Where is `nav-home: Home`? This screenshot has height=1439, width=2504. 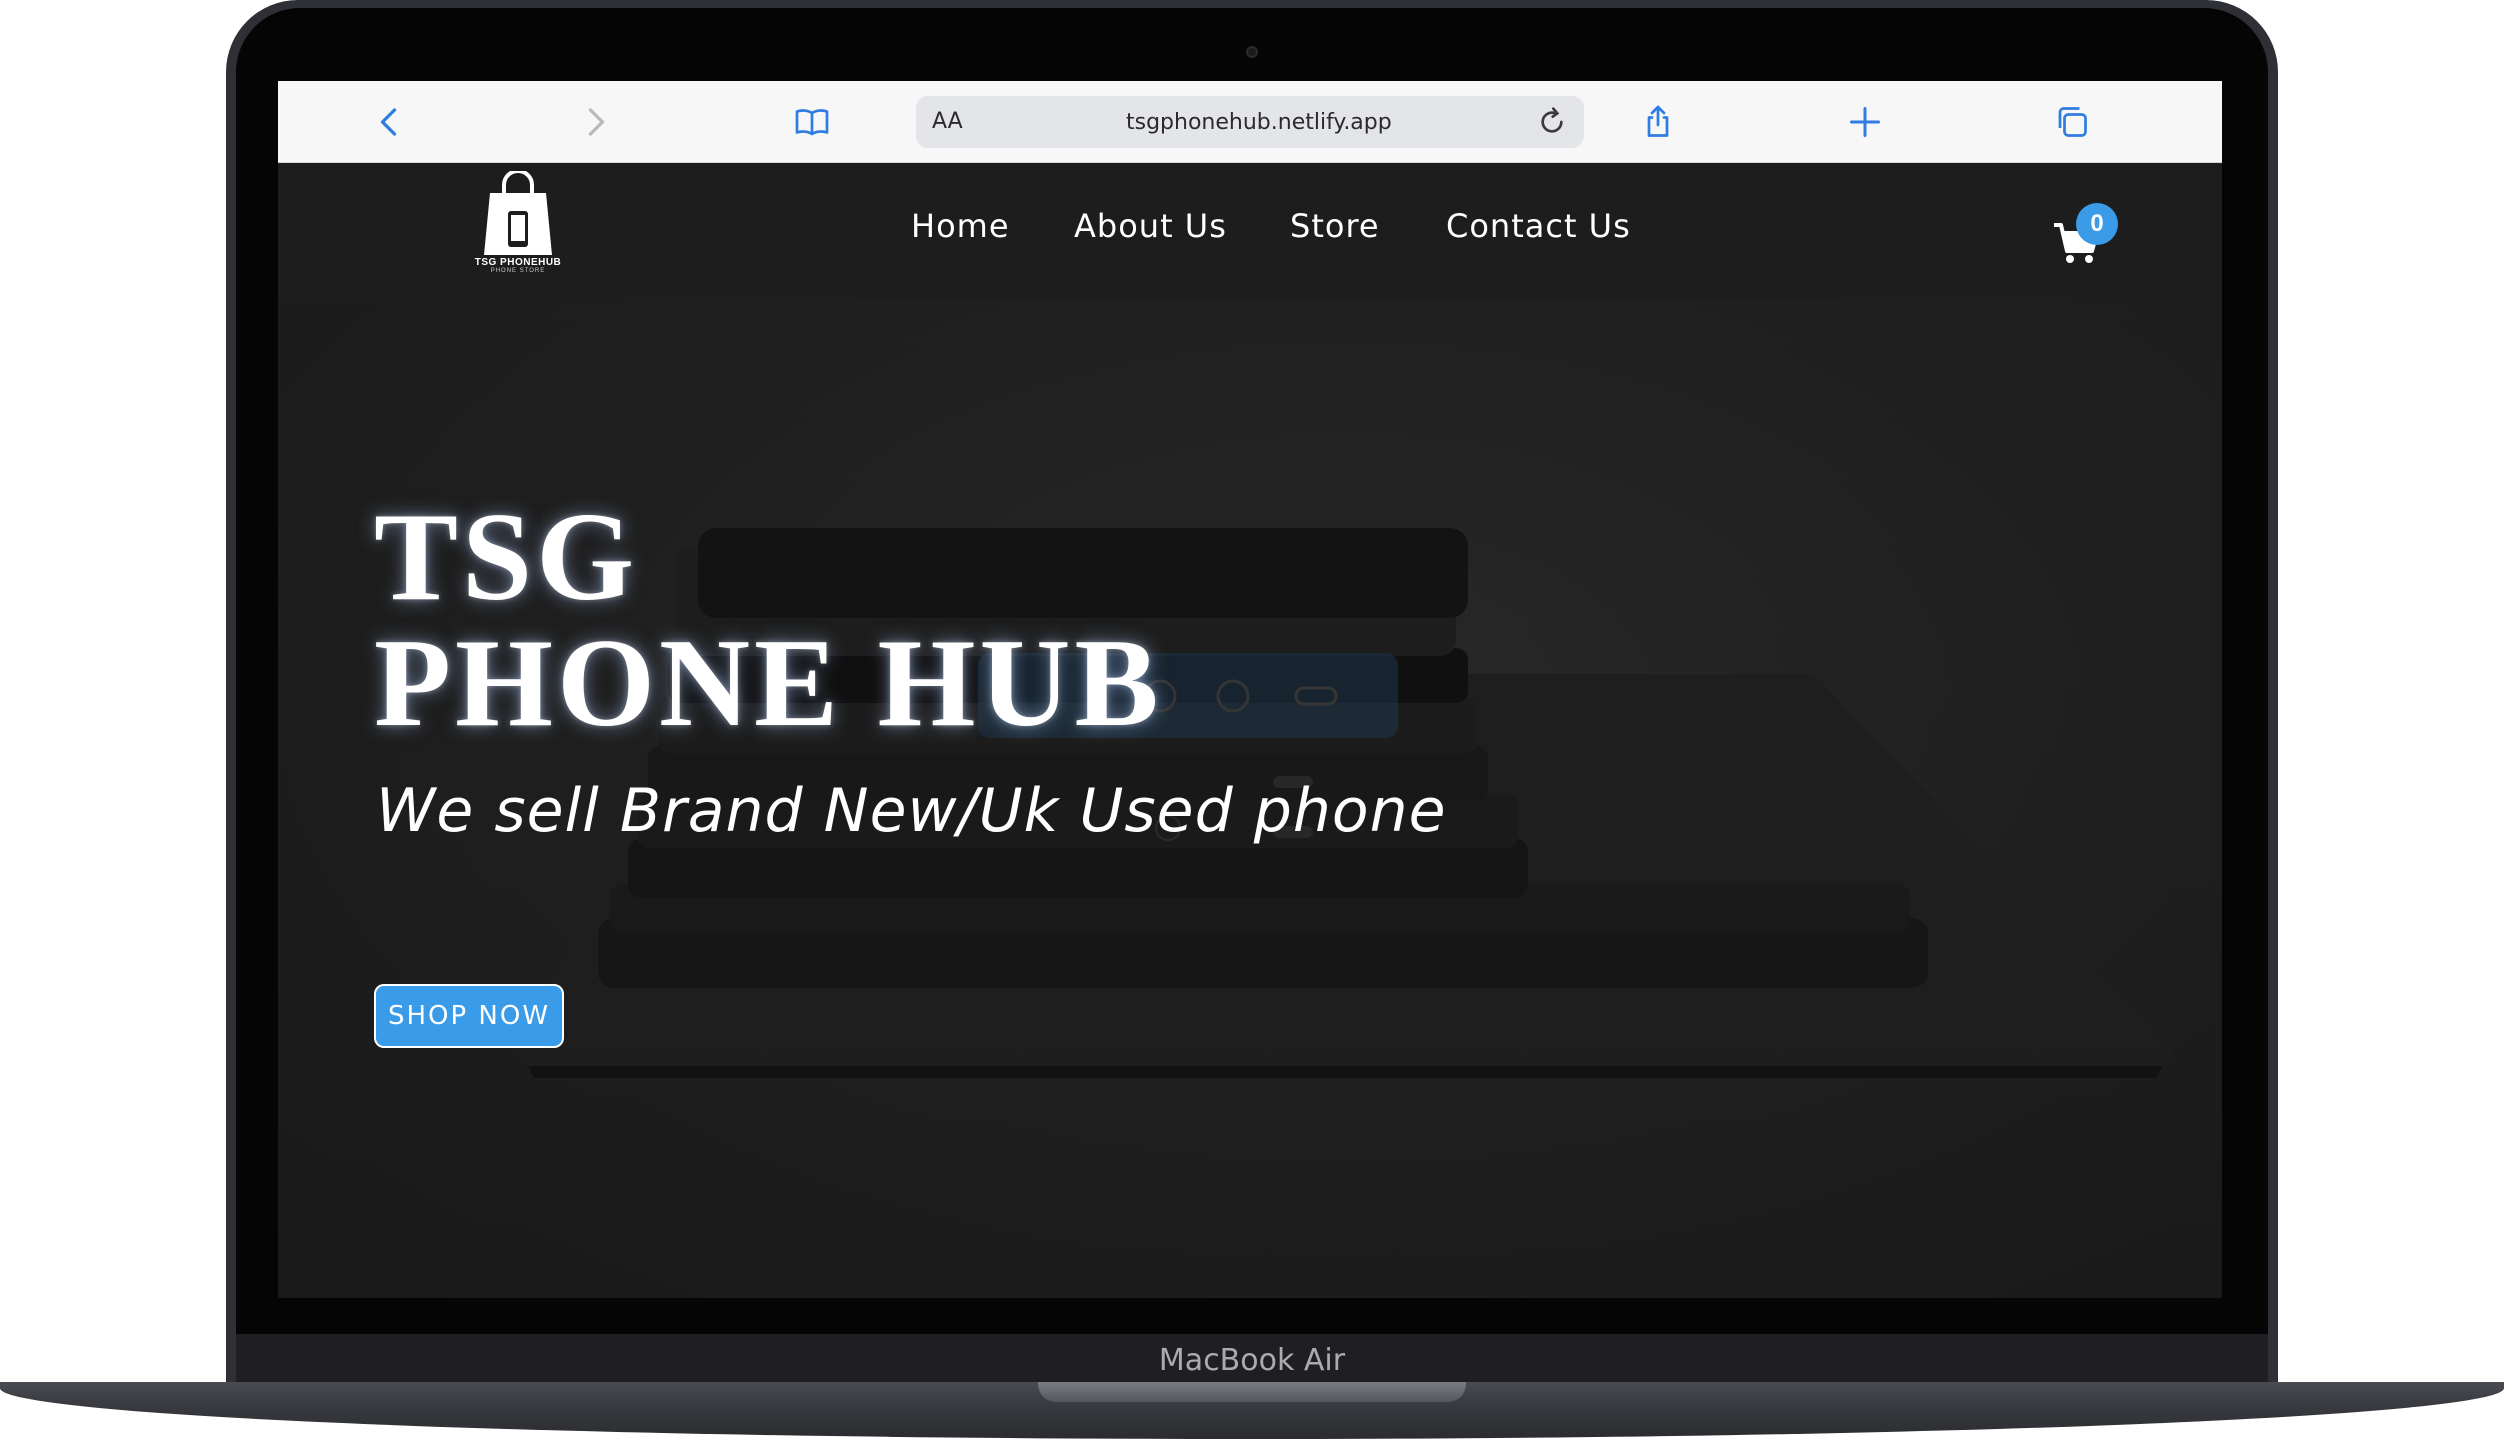
nav-home: Home is located at coordinates (960, 226).